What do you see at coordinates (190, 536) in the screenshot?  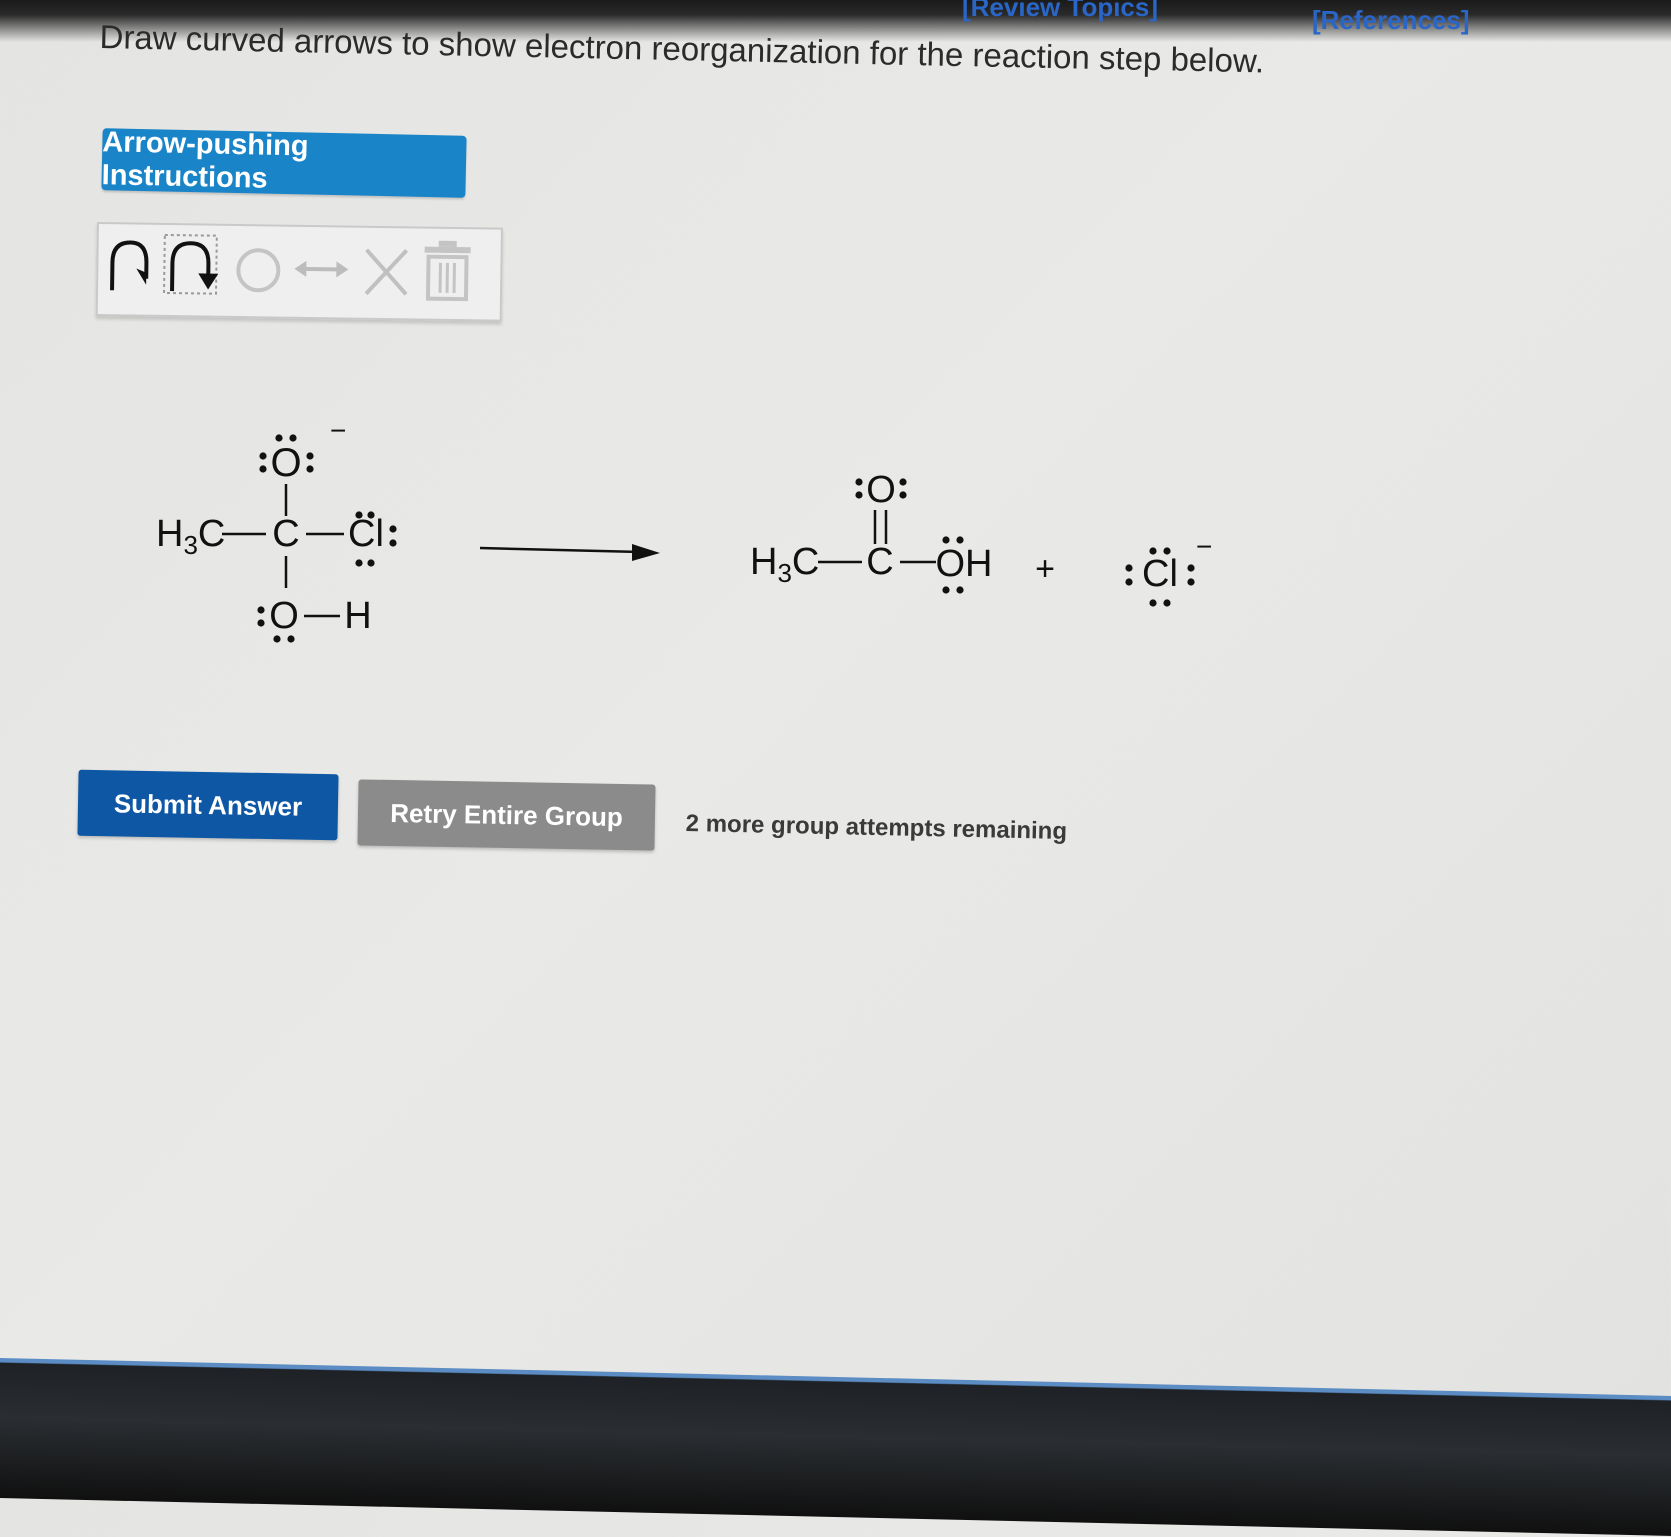 I see `reactant-methyl-group: H3C` at bounding box center [190, 536].